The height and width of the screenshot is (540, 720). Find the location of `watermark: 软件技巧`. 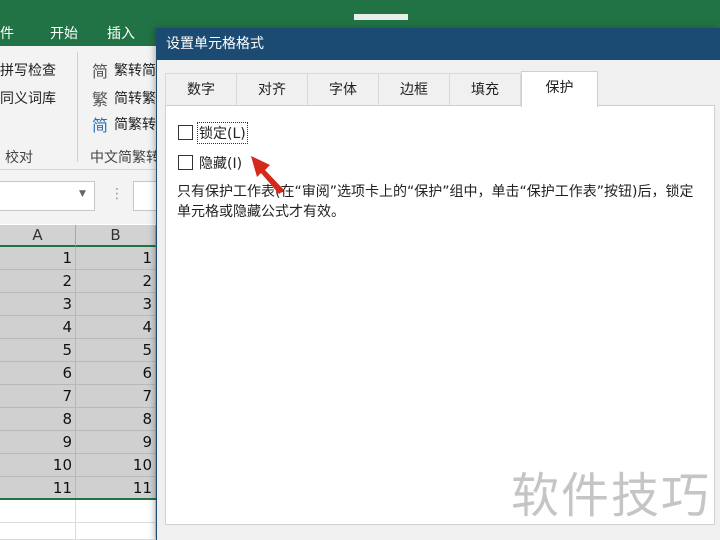

watermark: 软件技巧 is located at coordinates (611, 496).